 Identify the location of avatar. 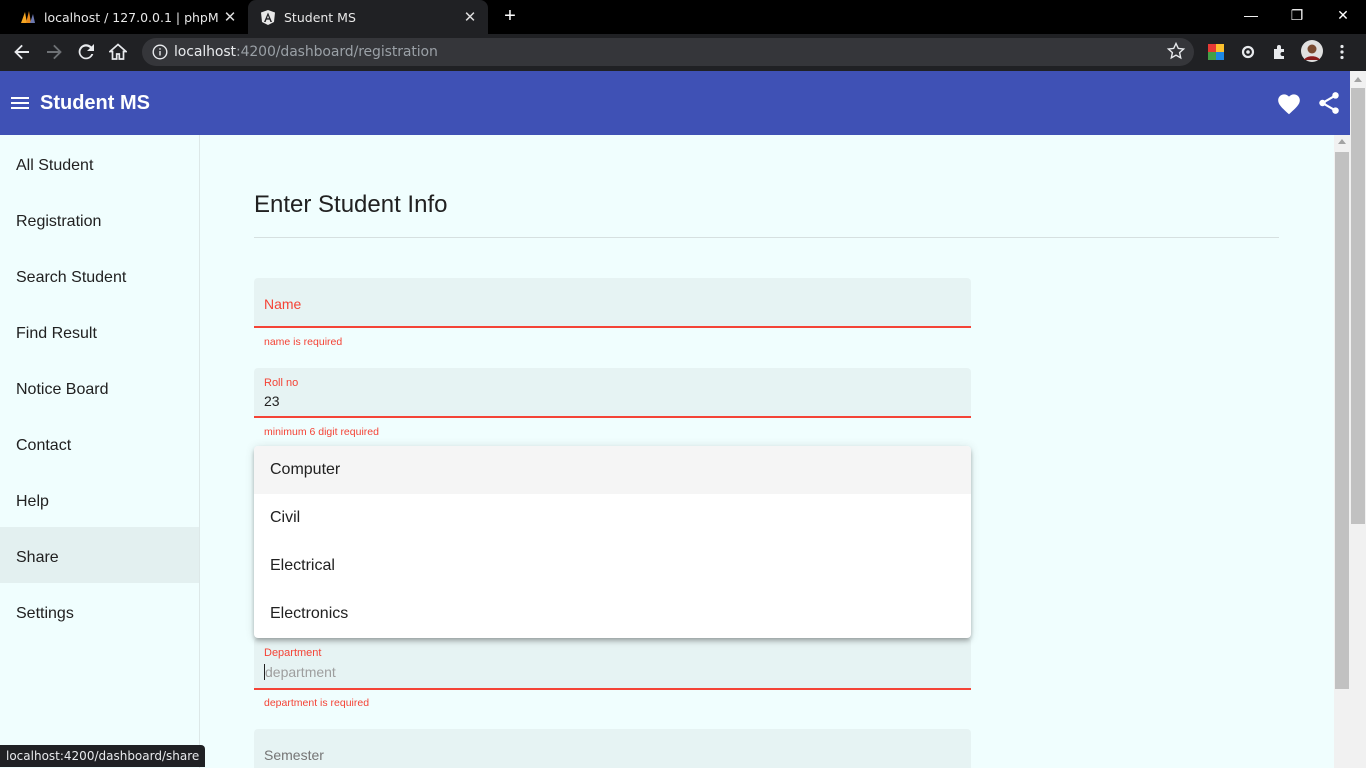
(1312, 51).